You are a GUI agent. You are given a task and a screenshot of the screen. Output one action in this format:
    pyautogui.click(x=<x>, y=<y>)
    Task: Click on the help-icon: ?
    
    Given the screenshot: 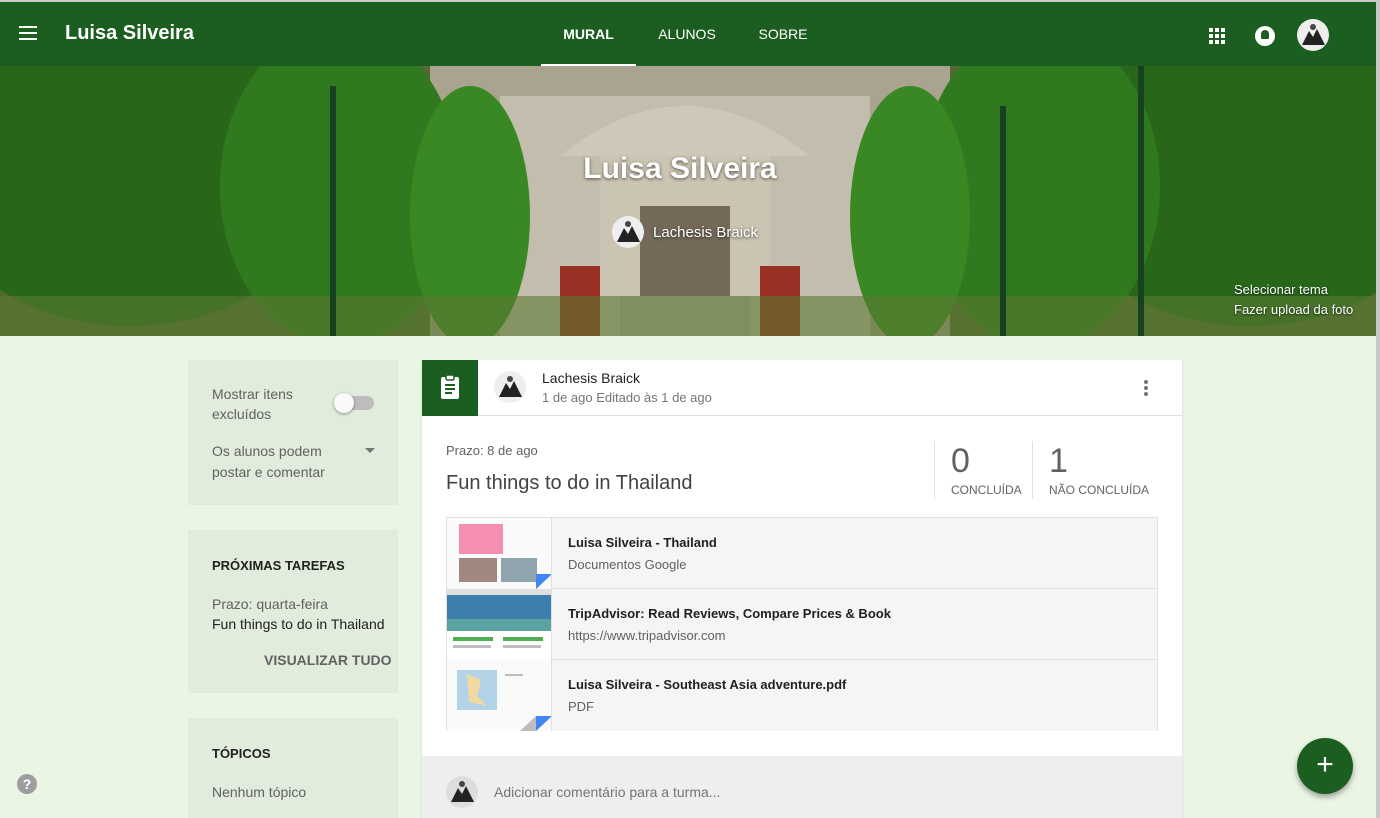 What is the action you would take?
    pyautogui.click(x=27, y=784)
    